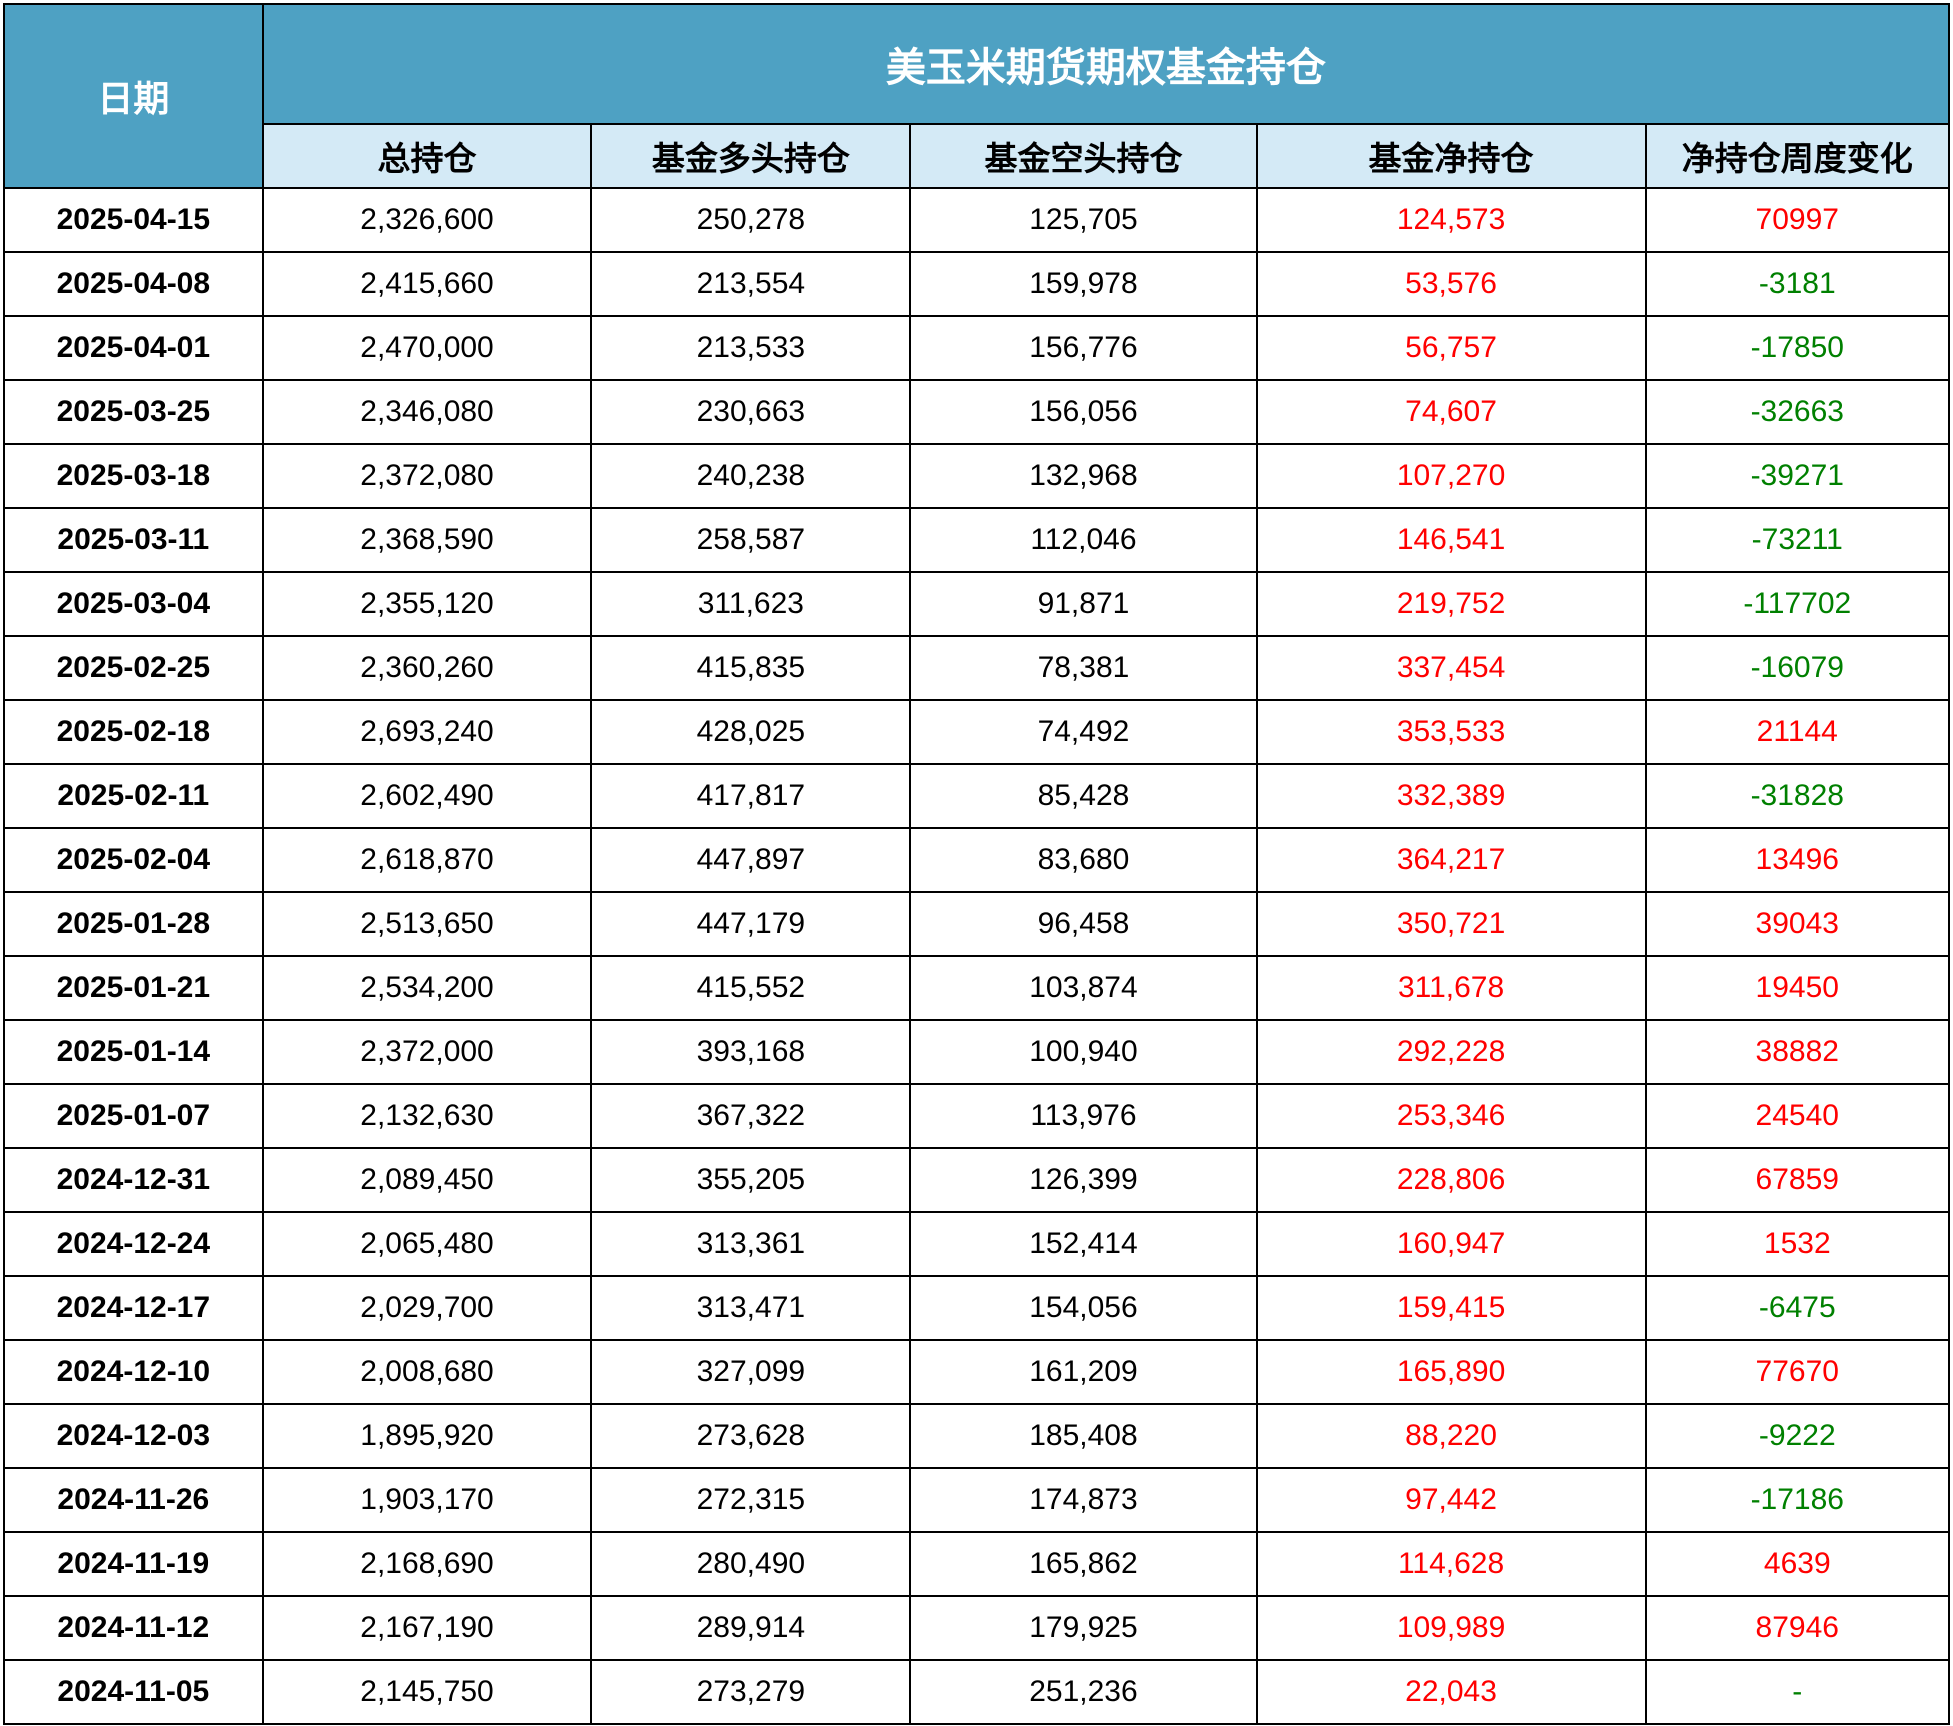 This screenshot has width=1953, height=1726. I want to click on short-position-cell: 78,381, so click(1083, 668).